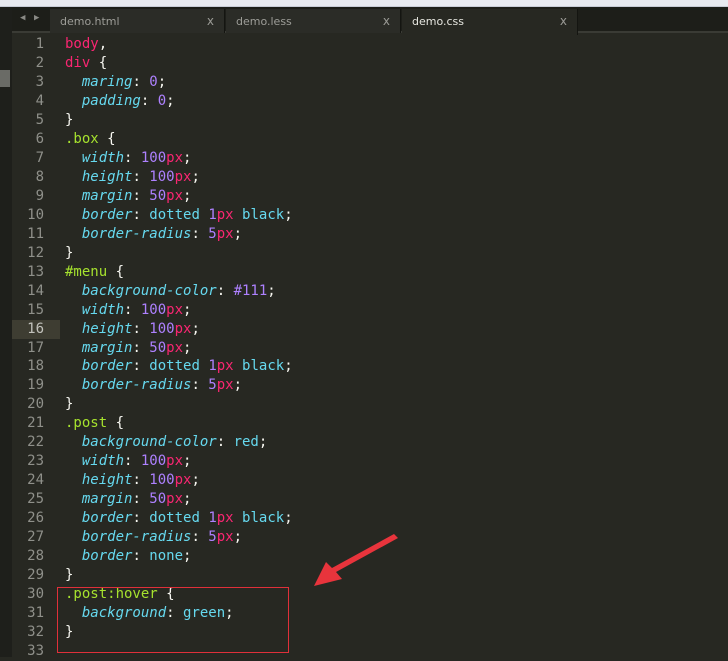 This screenshot has width=728, height=661. Describe the element at coordinates (370, 404) in the screenshot. I see `code-line: 20}` at that location.